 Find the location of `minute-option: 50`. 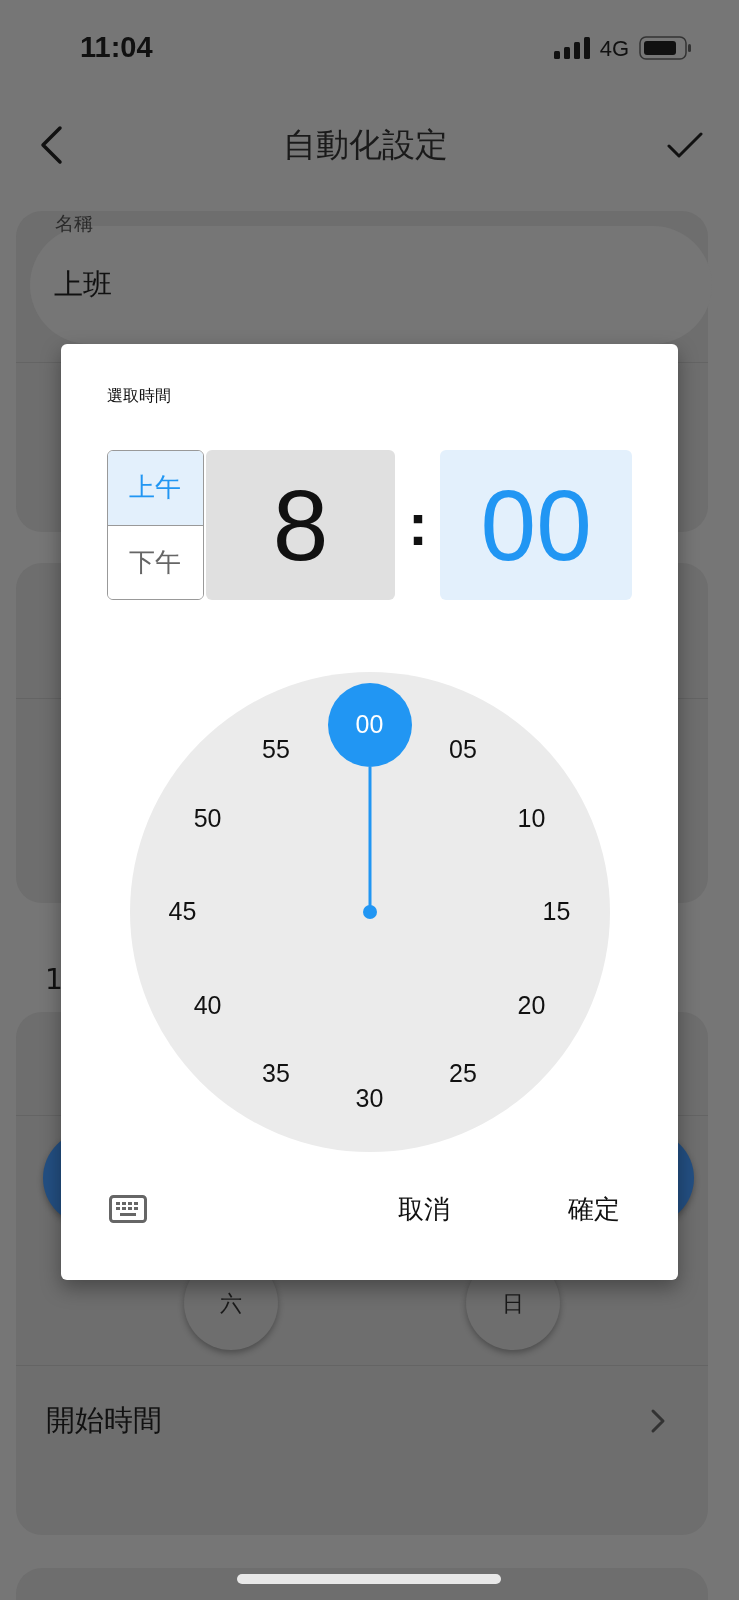

minute-option: 50 is located at coordinates (207, 818).